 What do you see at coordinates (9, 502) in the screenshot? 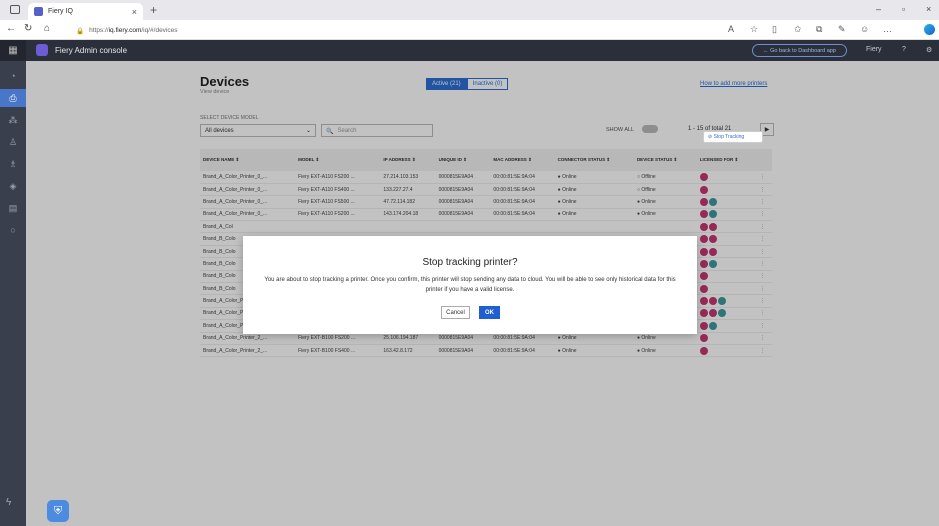
I see `fiery-brand-icon: ϟ` at bounding box center [9, 502].